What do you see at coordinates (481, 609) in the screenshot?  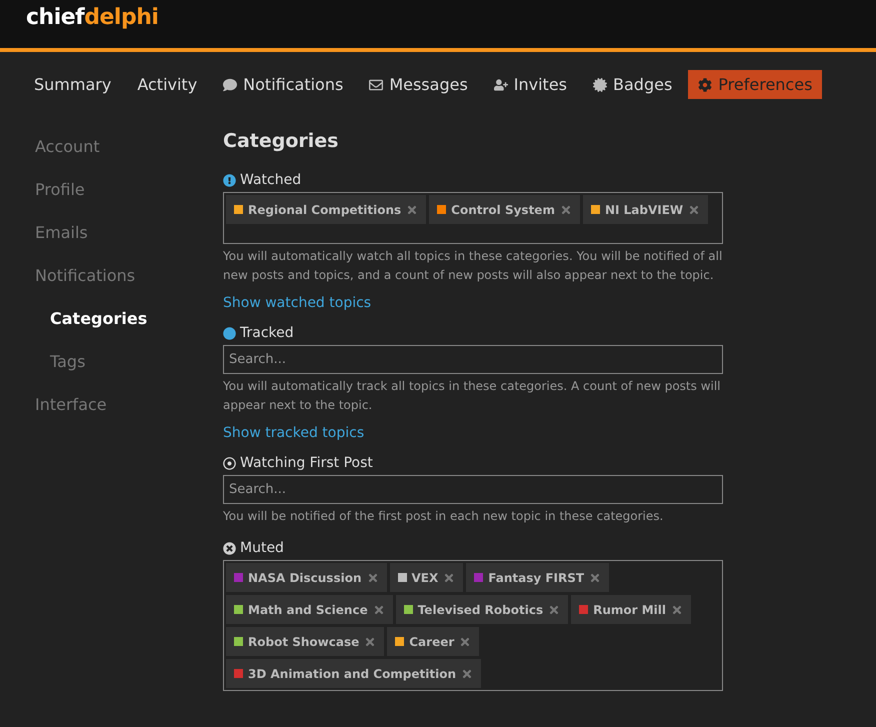 I see `category-name: Televised Robotics` at bounding box center [481, 609].